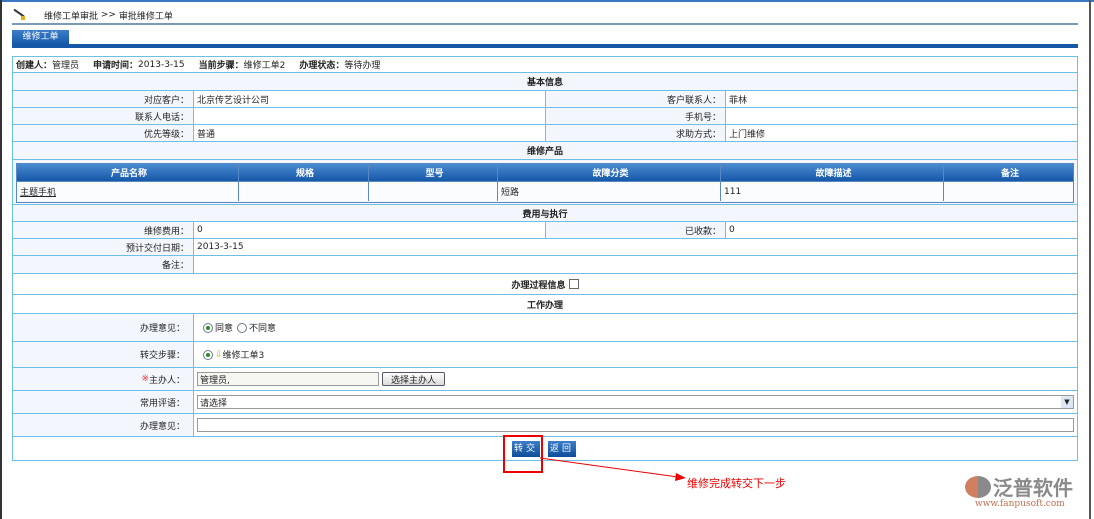 This screenshot has height=519, width=1094. I want to click on col-fault-desc: 故障描述, so click(832, 172).